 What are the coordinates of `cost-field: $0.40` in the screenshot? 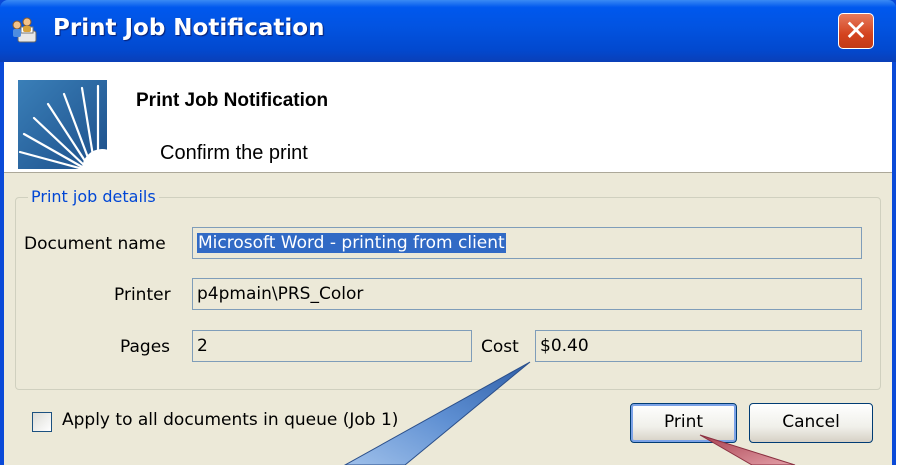 It's located at (698, 346).